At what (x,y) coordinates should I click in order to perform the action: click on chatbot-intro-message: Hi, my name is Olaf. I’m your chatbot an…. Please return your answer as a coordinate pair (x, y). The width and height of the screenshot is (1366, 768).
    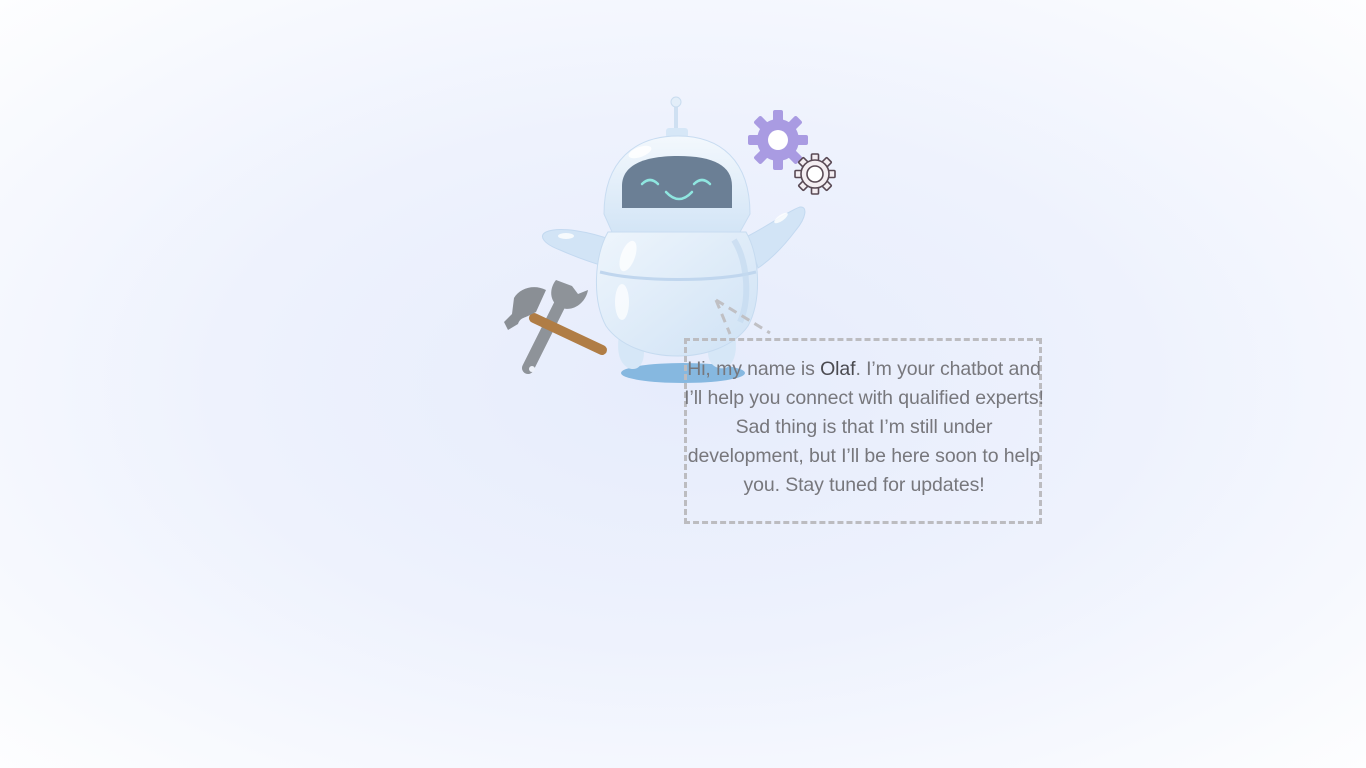
    Looking at the image, I should click on (864, 427).